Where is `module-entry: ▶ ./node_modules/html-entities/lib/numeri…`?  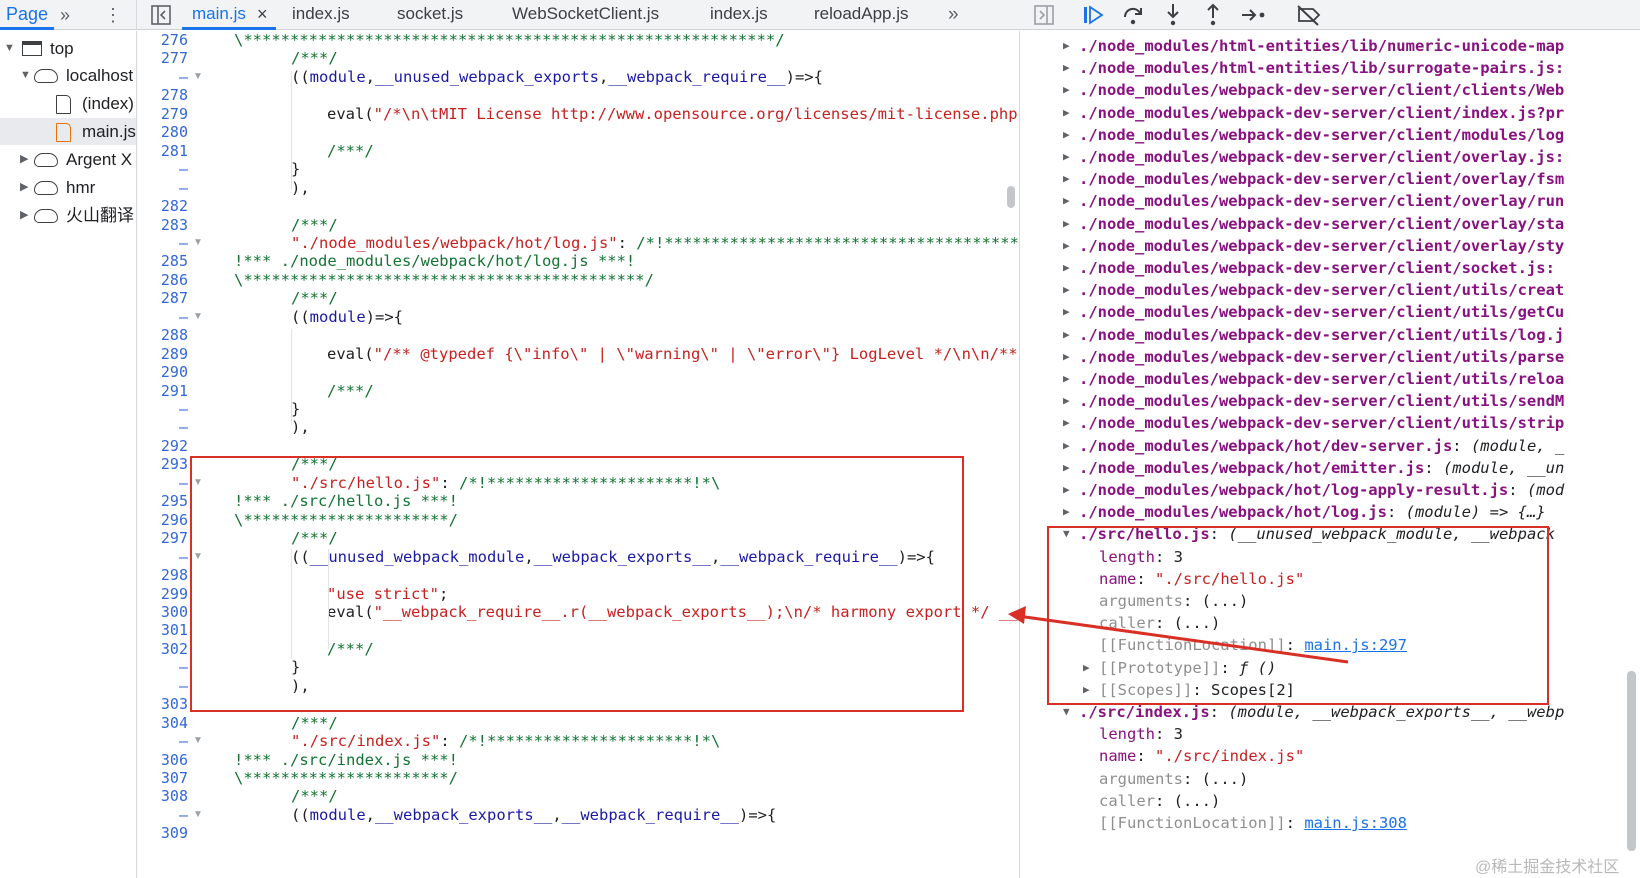
module-entry: ▶ ./node_modules/html-entities/lib/numeri… is located at coordinates (1313, 46).